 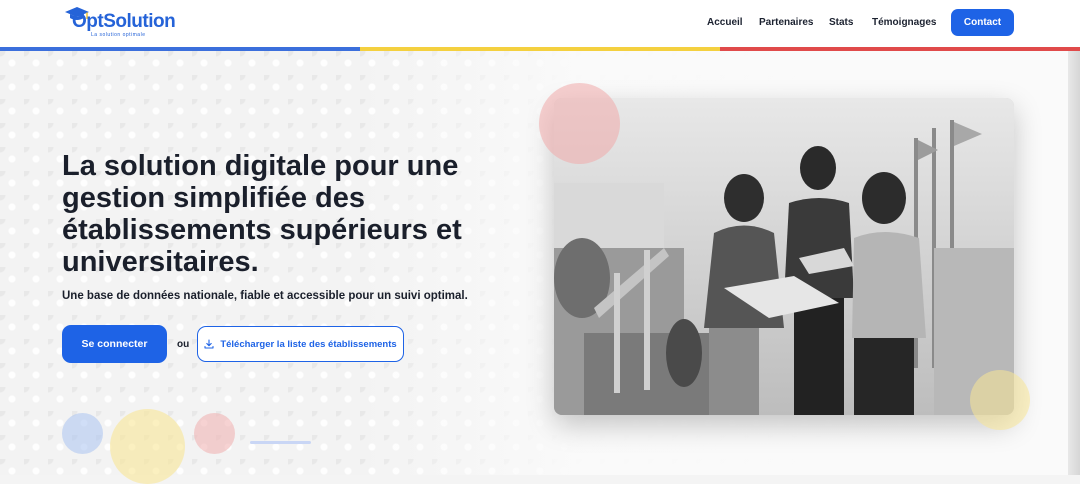 What do you see at coordinates (118, 35) in the screenshot?
I see `logo-tagline: La solution optimale` at bounding box center [118, 35].